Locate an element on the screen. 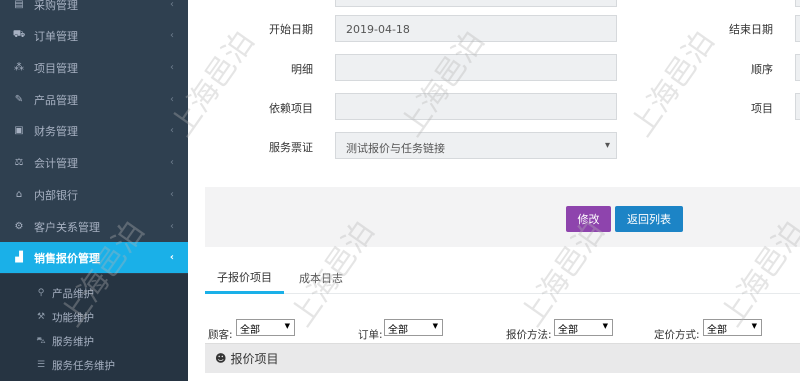 Image resolution: width=800 pixels, height=381 pixels. pricing-filter-value: 全部 is located at coordinates (717, 330).